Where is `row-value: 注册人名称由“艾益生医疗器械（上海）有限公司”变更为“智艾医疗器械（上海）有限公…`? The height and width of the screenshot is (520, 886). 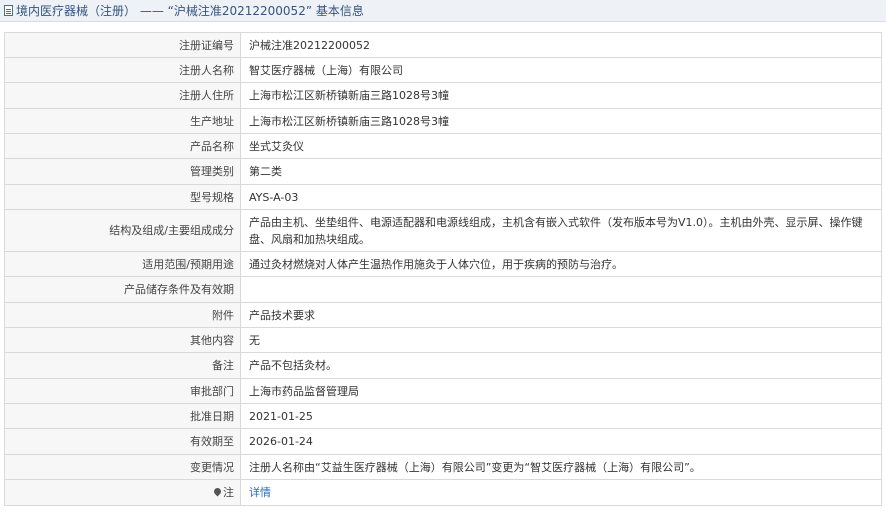
row-value: 注册人名称由“艾益生医疗器械（上海）有限公司”变更为“智艾医疗器械（上海）有限公… is located at coordinates (561, 467).